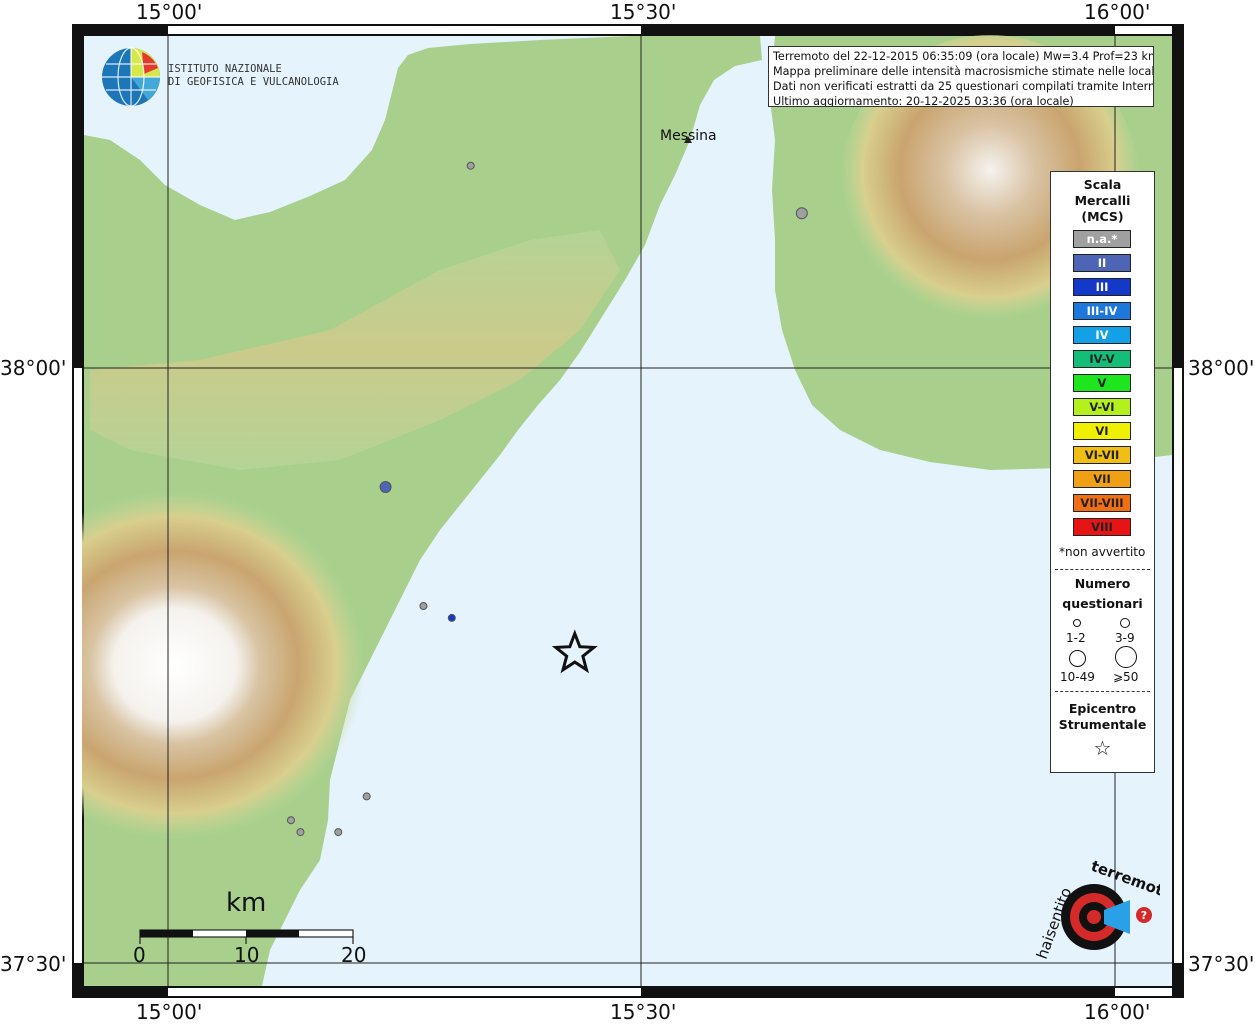 Image resolution: width=1255 pixels, height=1024 pixels. What do you see at coordinates (1221, 964) in the screenshot?
I see `lat-label-right-3730: 37°30'` at bounding box center [1221, 964].